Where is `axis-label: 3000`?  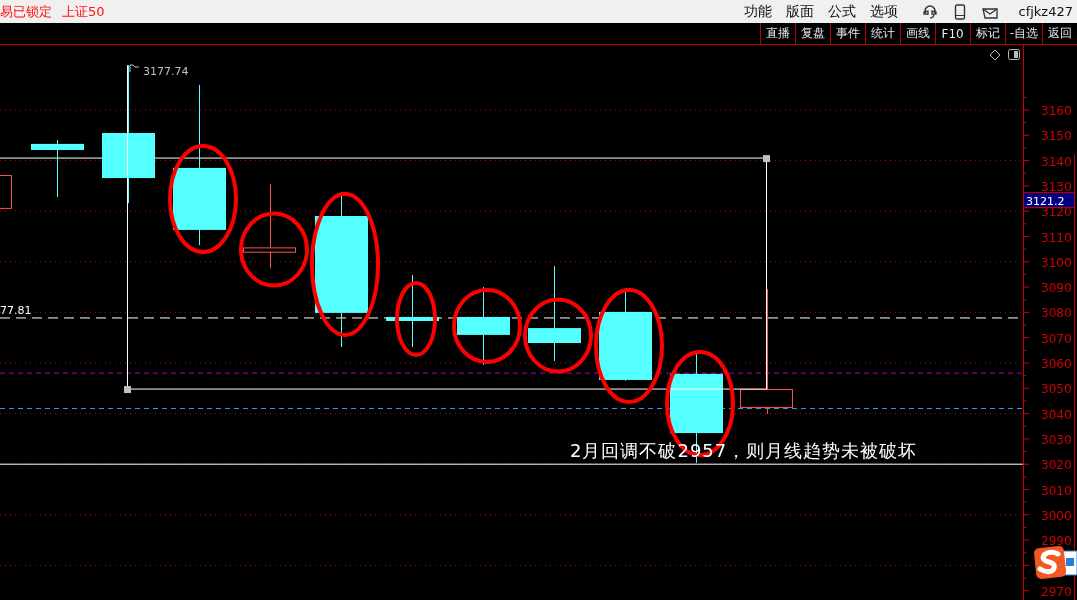 axis-label: 3000 is located at coordinates (1056, 515).